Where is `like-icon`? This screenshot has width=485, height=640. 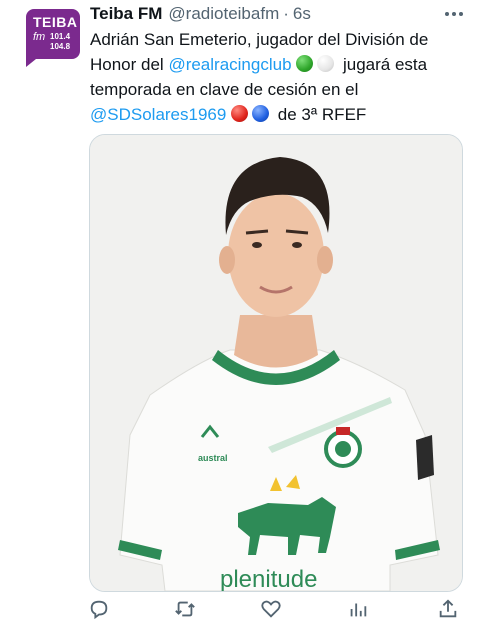
like-icon is located at coordinates (272, 610).